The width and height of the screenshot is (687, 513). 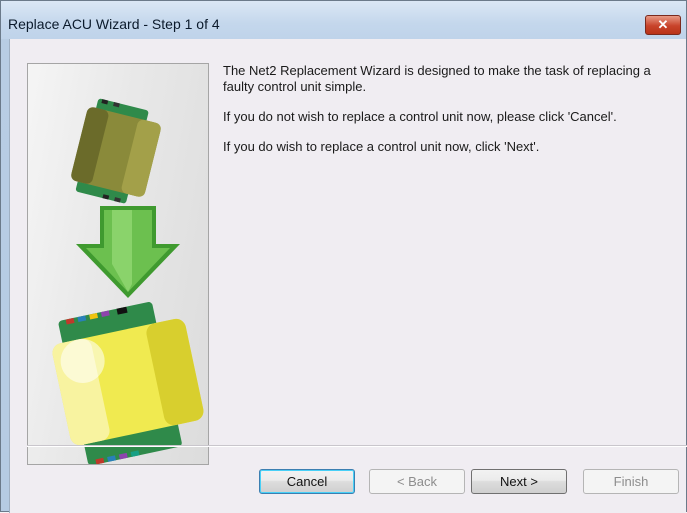 What do you see at coordinates (128, 383) in the screenshot?
I see `new-control-unit-icon` at bounding box center [128, 383].